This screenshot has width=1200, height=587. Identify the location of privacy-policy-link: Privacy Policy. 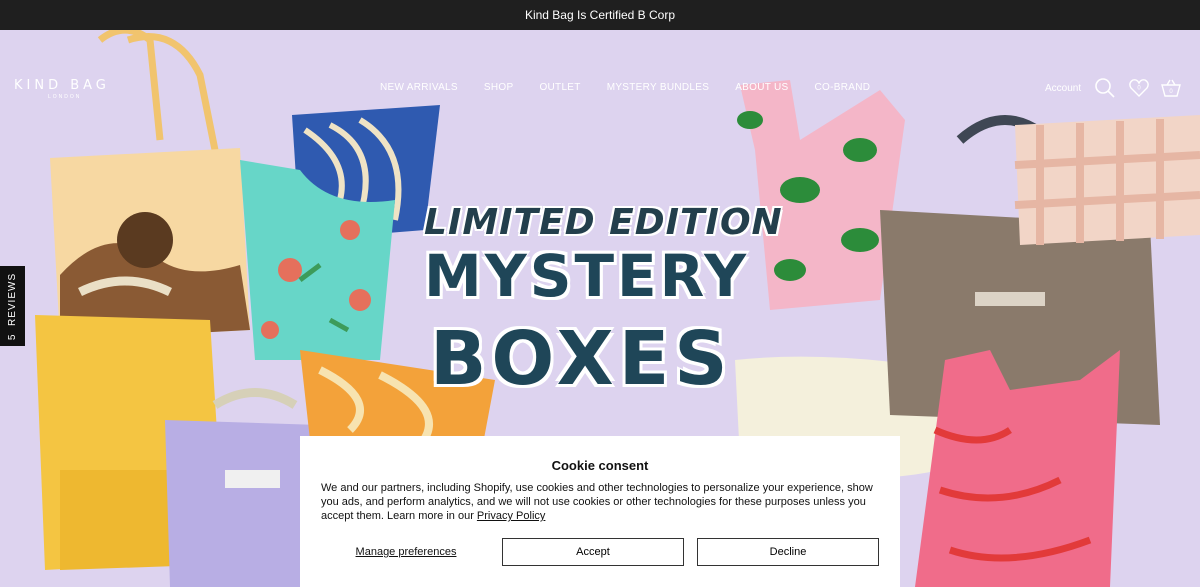
(511, 516).